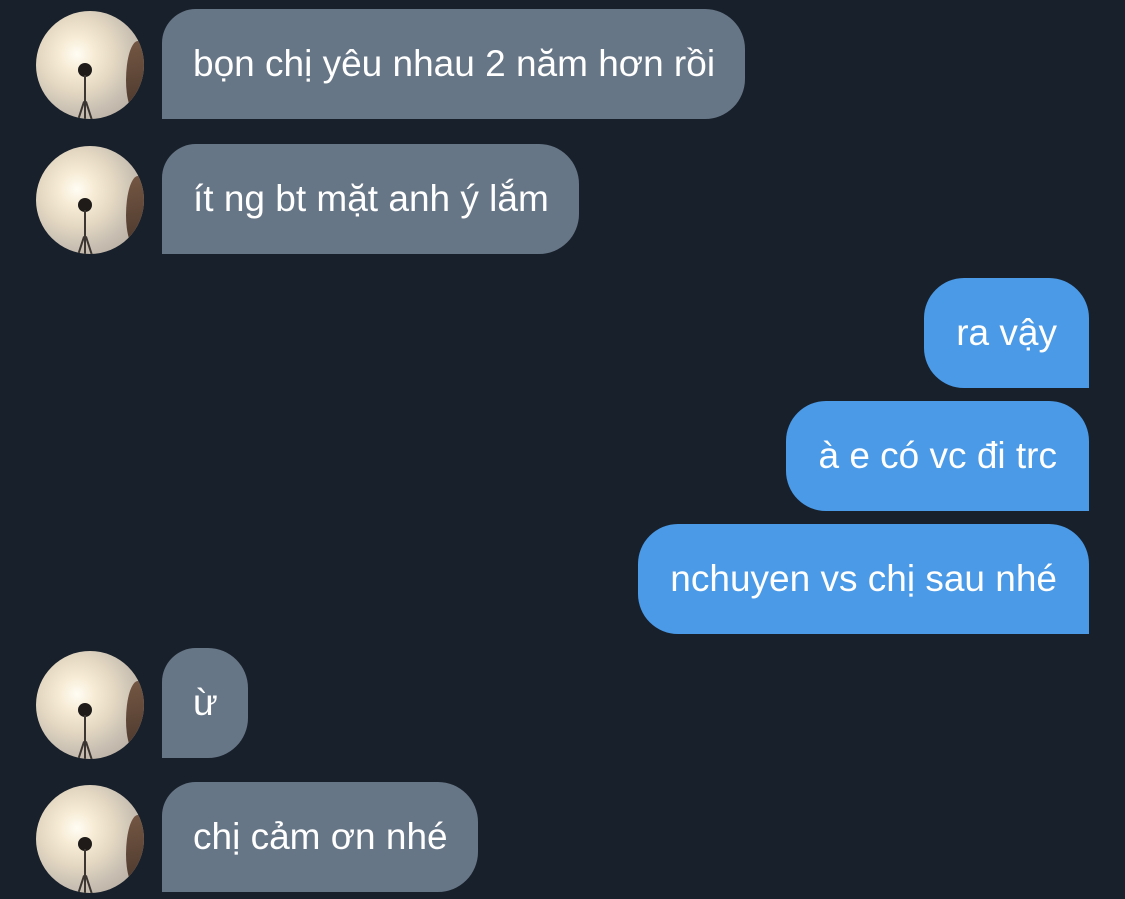  What do you see at coordinates (320, 837) in the screenshot?
I see `received-message-bubble: chị cảm ơn nhé` at bounding box center [320, 837].